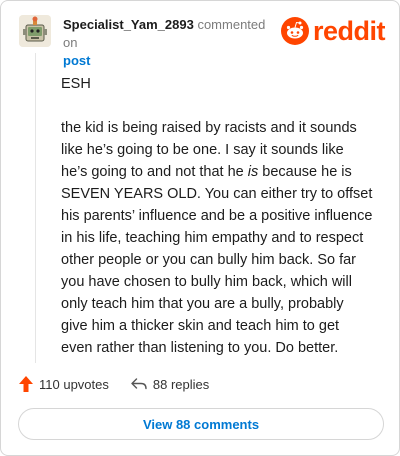 Image resolution: width=400 pixels, height=456 pixels. What do you see at coordinates (181, 384) in the screenshot?
I see `replies-count: 88 replies` at bounding box center [181, 384].